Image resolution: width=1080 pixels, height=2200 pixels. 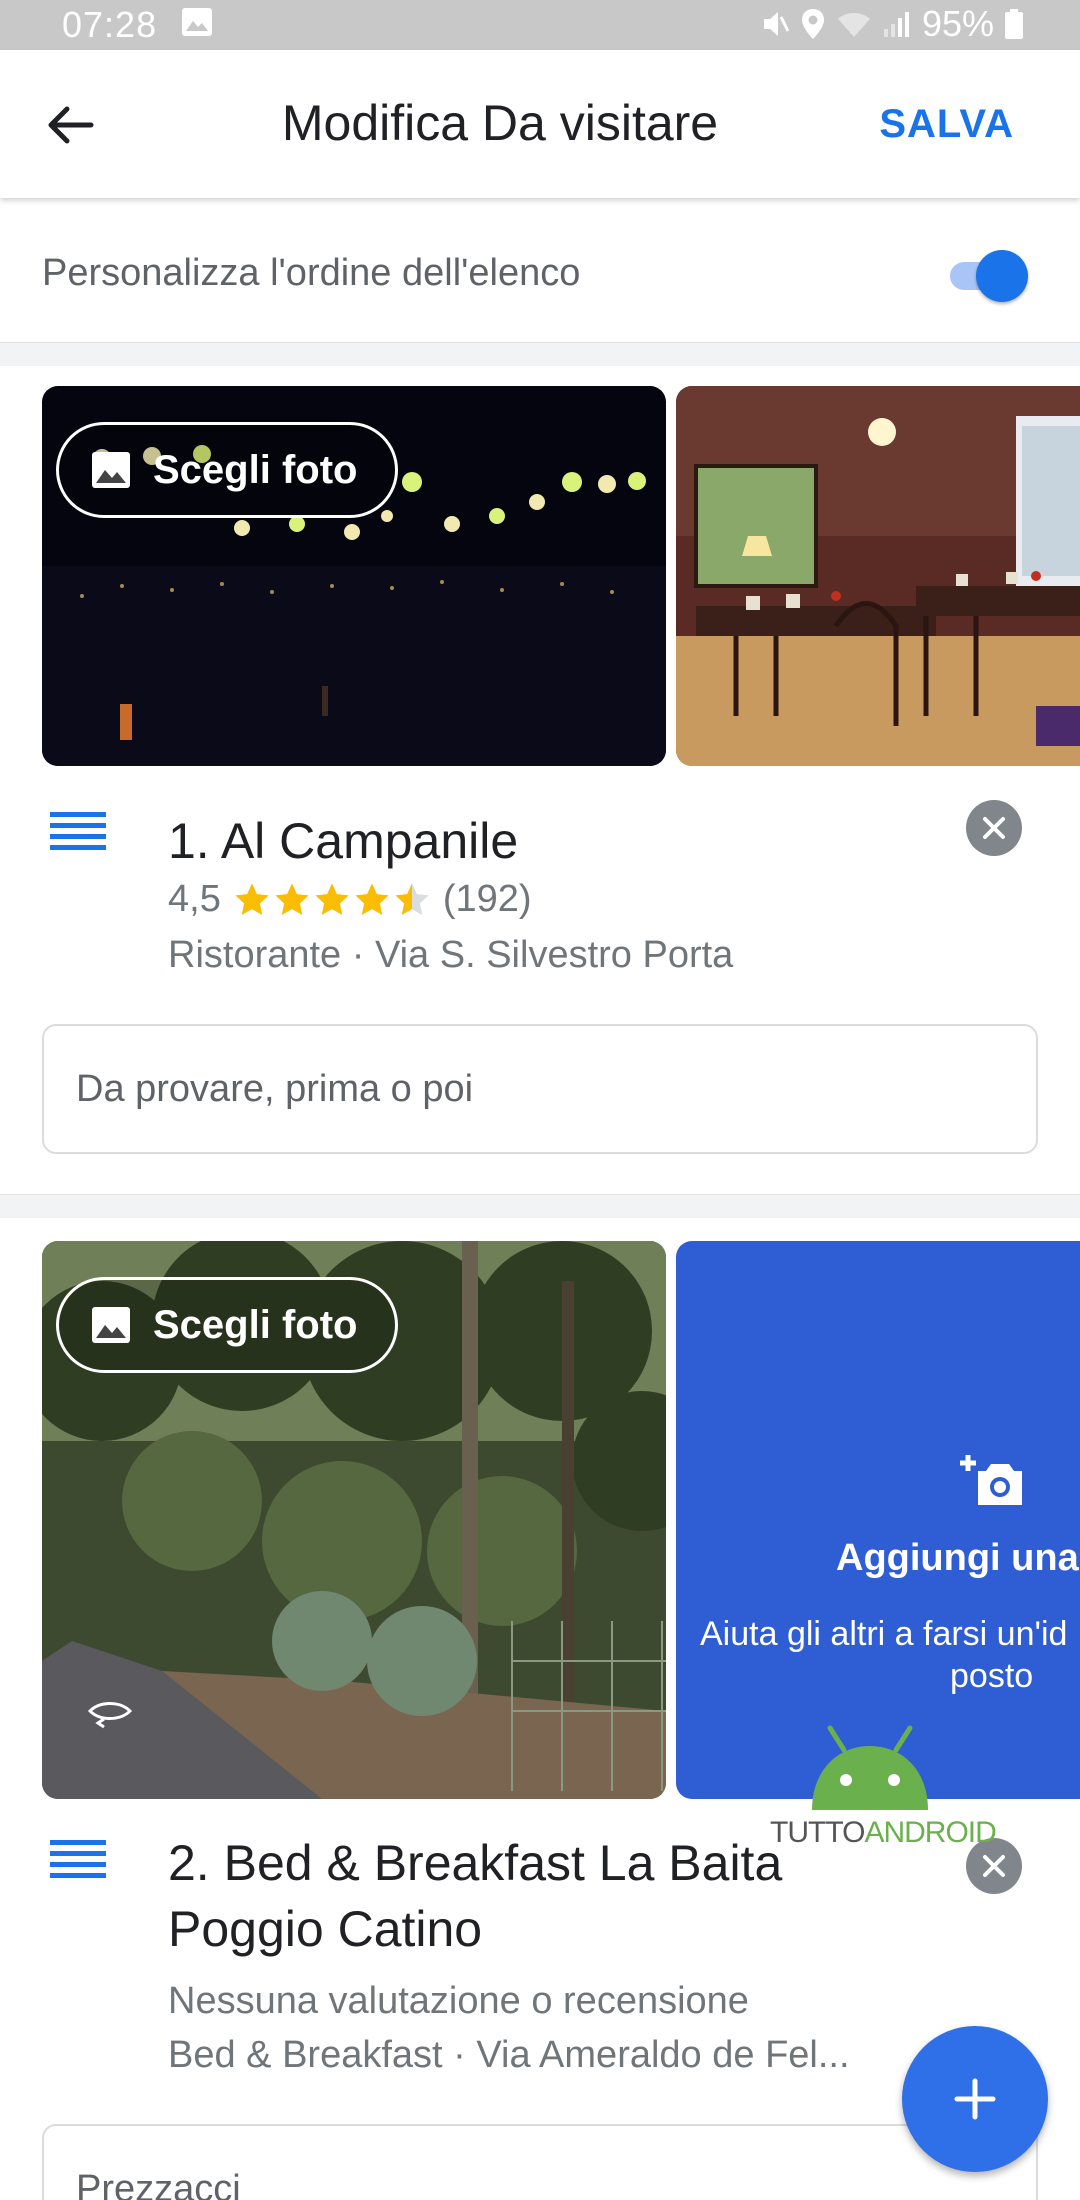 What do you see at coordinates (275, 1088) in the screenshot?
I see `note-placeholder: Da provare, prima o poi` at bounding box center [275, 1088].